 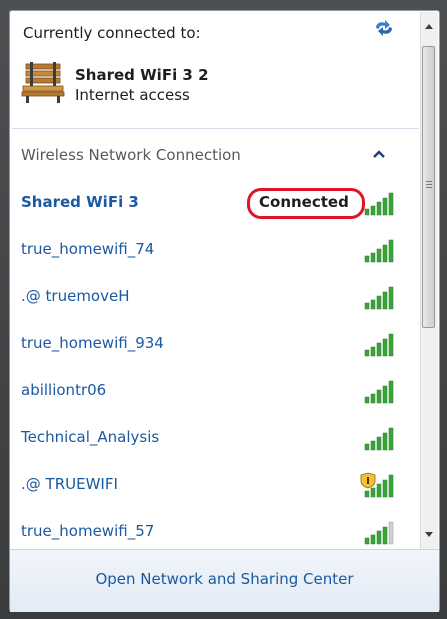 What do you see at coordinates (304, 202) in the screenshot?
I see `connected-status: Connected` at bounding box center [304, 202].